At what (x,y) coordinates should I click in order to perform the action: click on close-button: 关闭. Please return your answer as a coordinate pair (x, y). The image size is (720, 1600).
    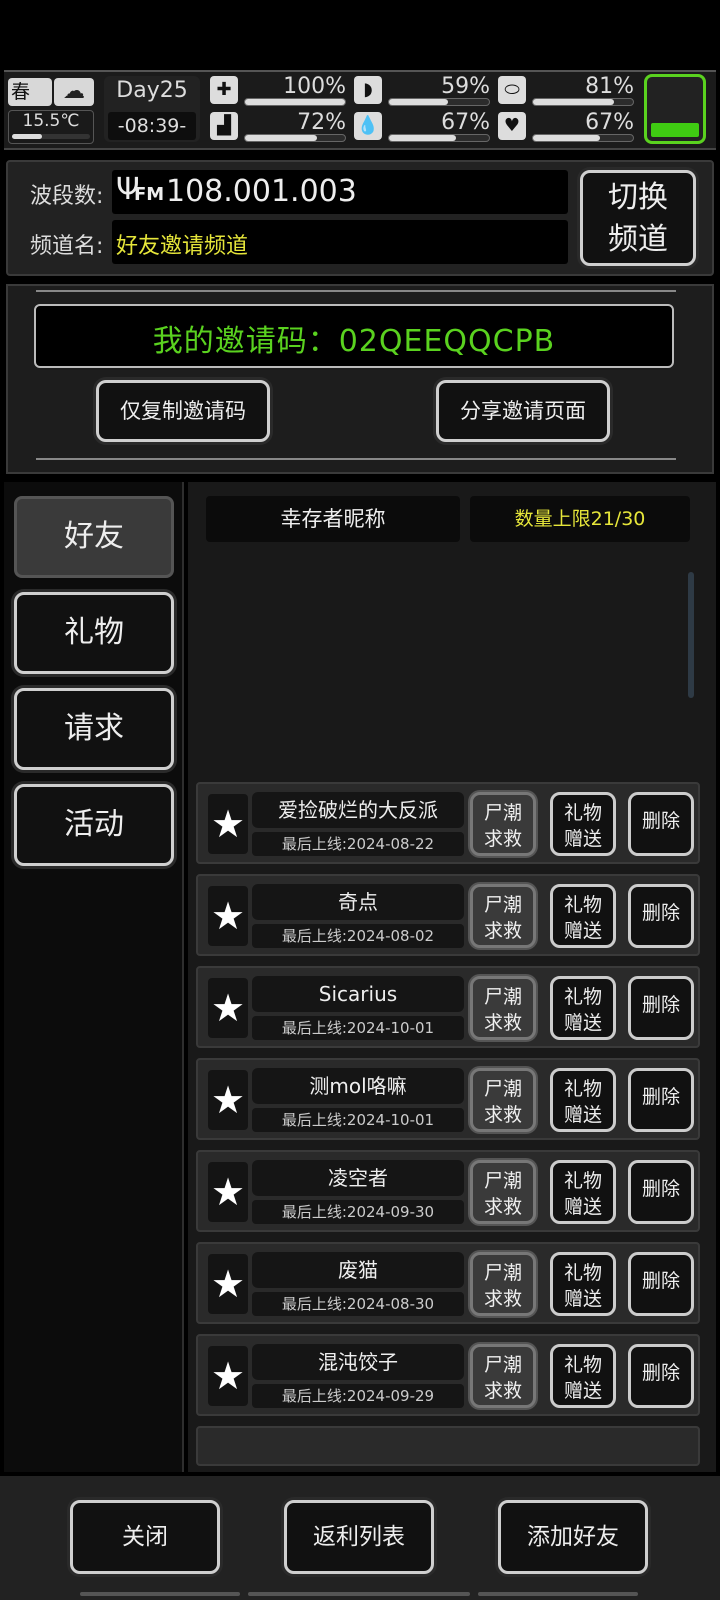
    Looking at the image, I should click on (145, 1537).